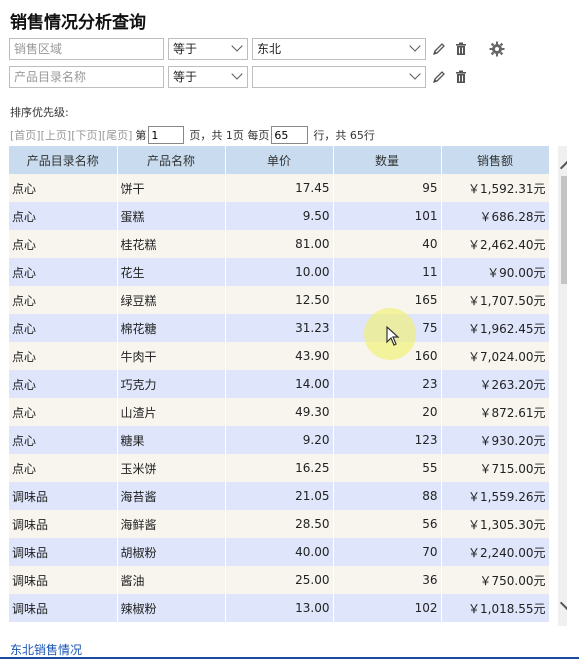 The height and width of the screenshot is (660, 579). Describe the element at coordinates (39, 112) in the screenshot. I see `sort-priority-label: 排序优先级:` at that location.